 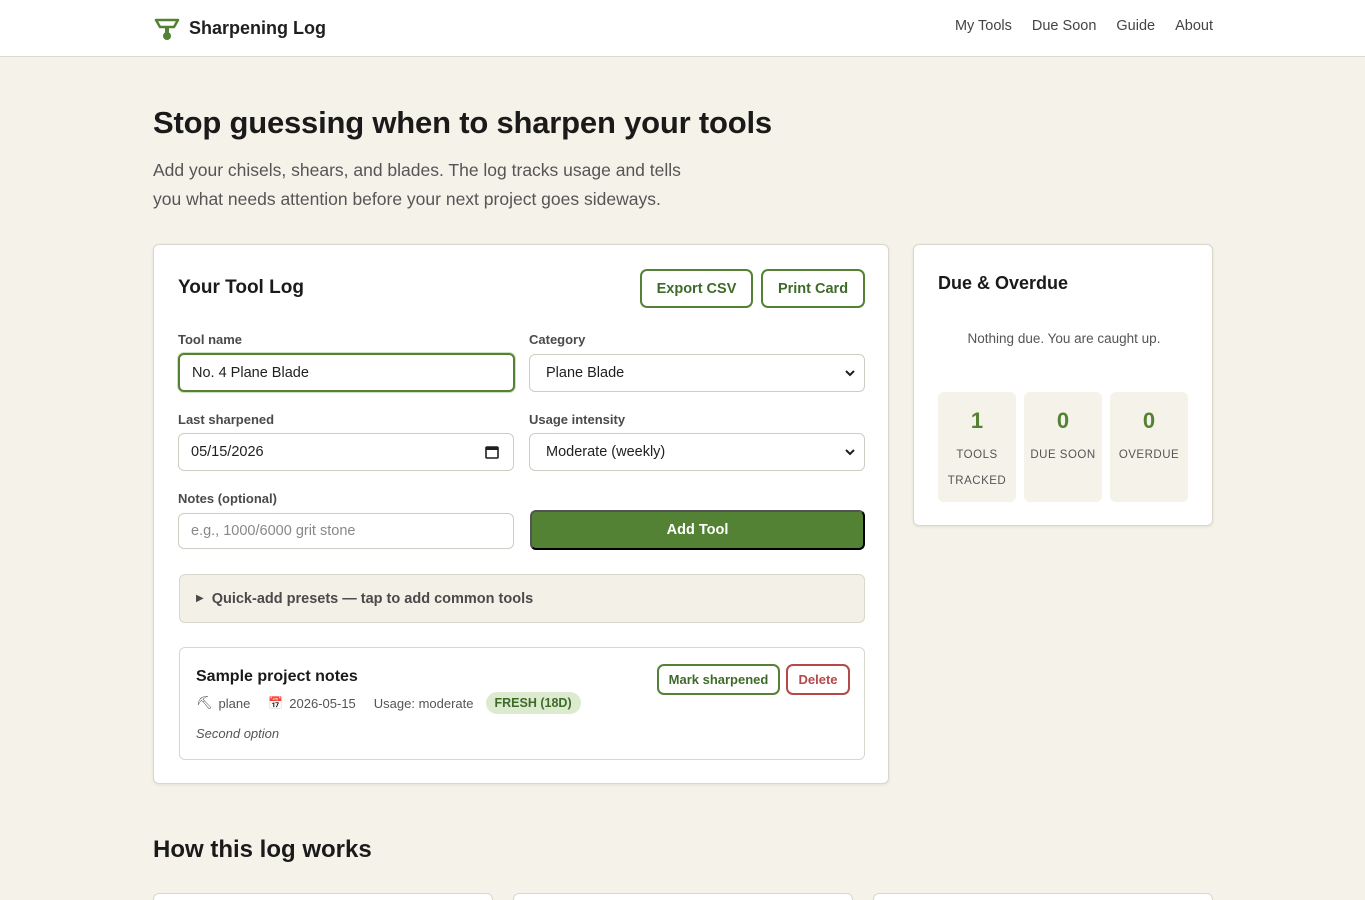 What do you see at coordinates (718, 679) in the screenshot?
I see `mark-sharpened-button: Mark sharpened` at bounding box center [718, 679].